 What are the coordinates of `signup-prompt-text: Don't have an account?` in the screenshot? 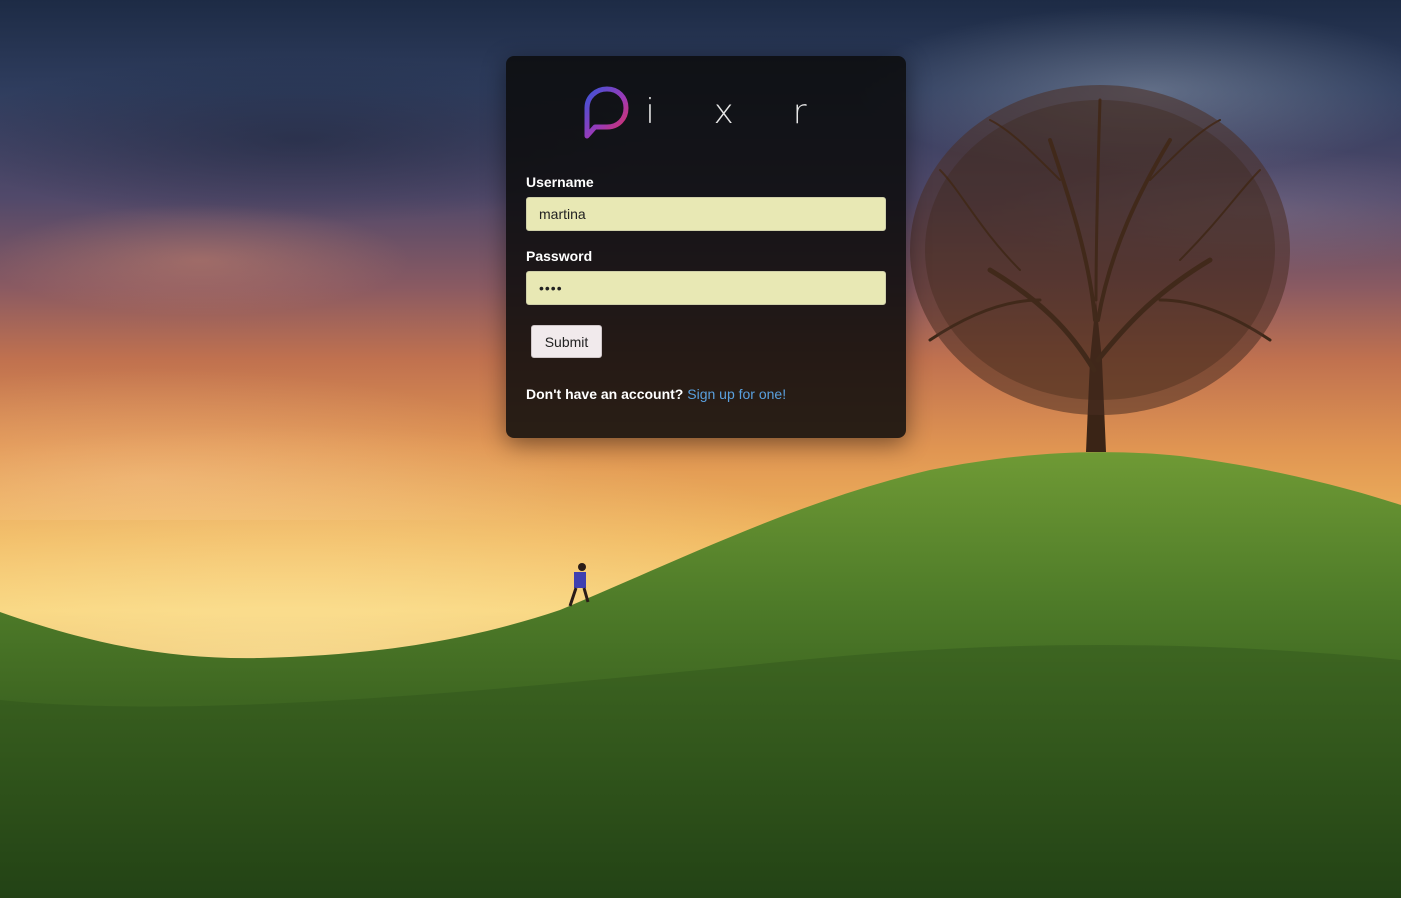 It's located at (605, 394).